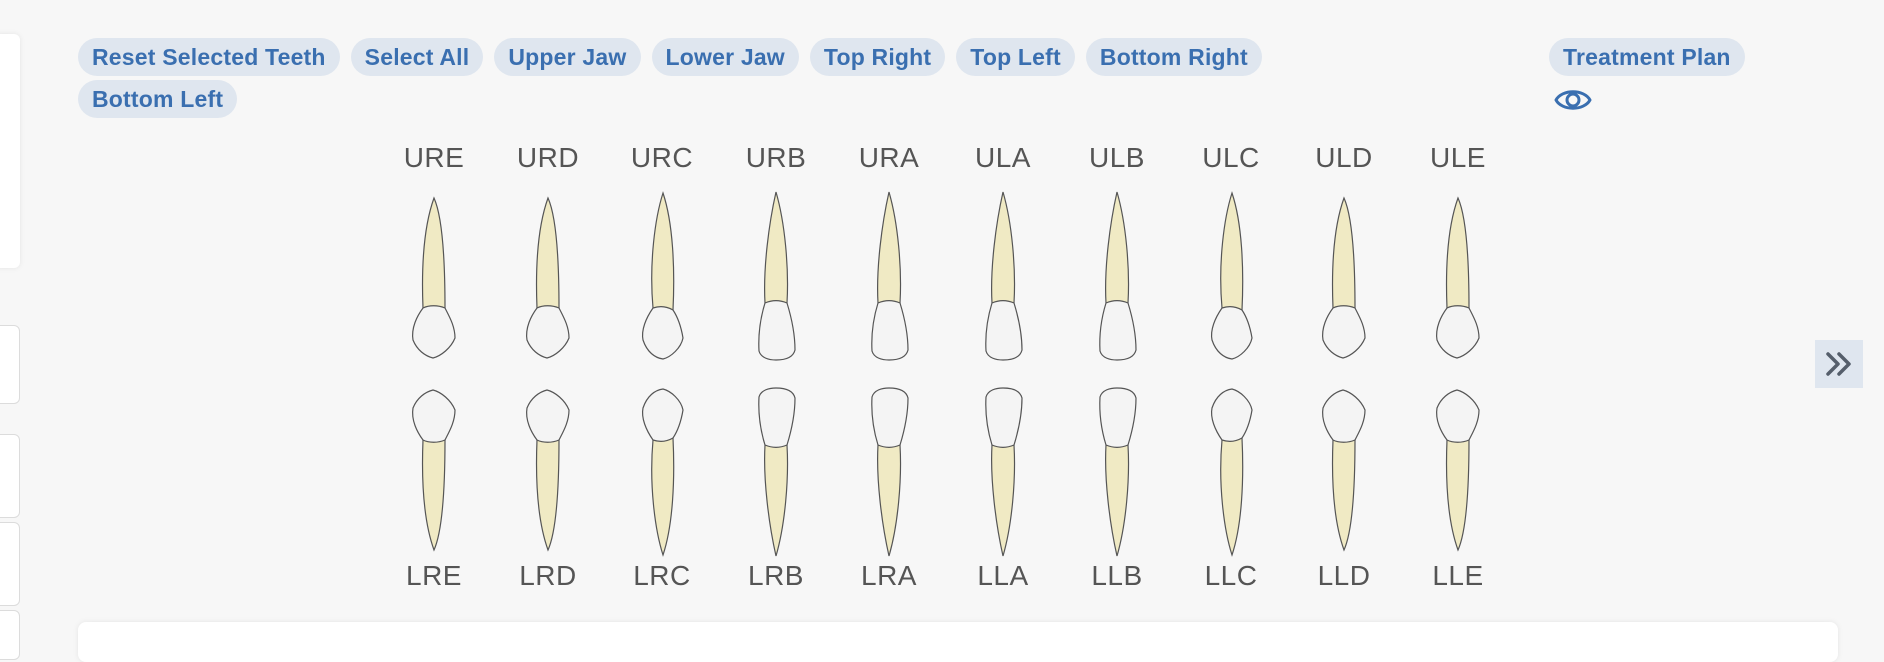  What do you see at coordinates (1344, 575) in the screenshot?
I see `tooth-label-lld: LLD` at bounding box center [1344, 575].